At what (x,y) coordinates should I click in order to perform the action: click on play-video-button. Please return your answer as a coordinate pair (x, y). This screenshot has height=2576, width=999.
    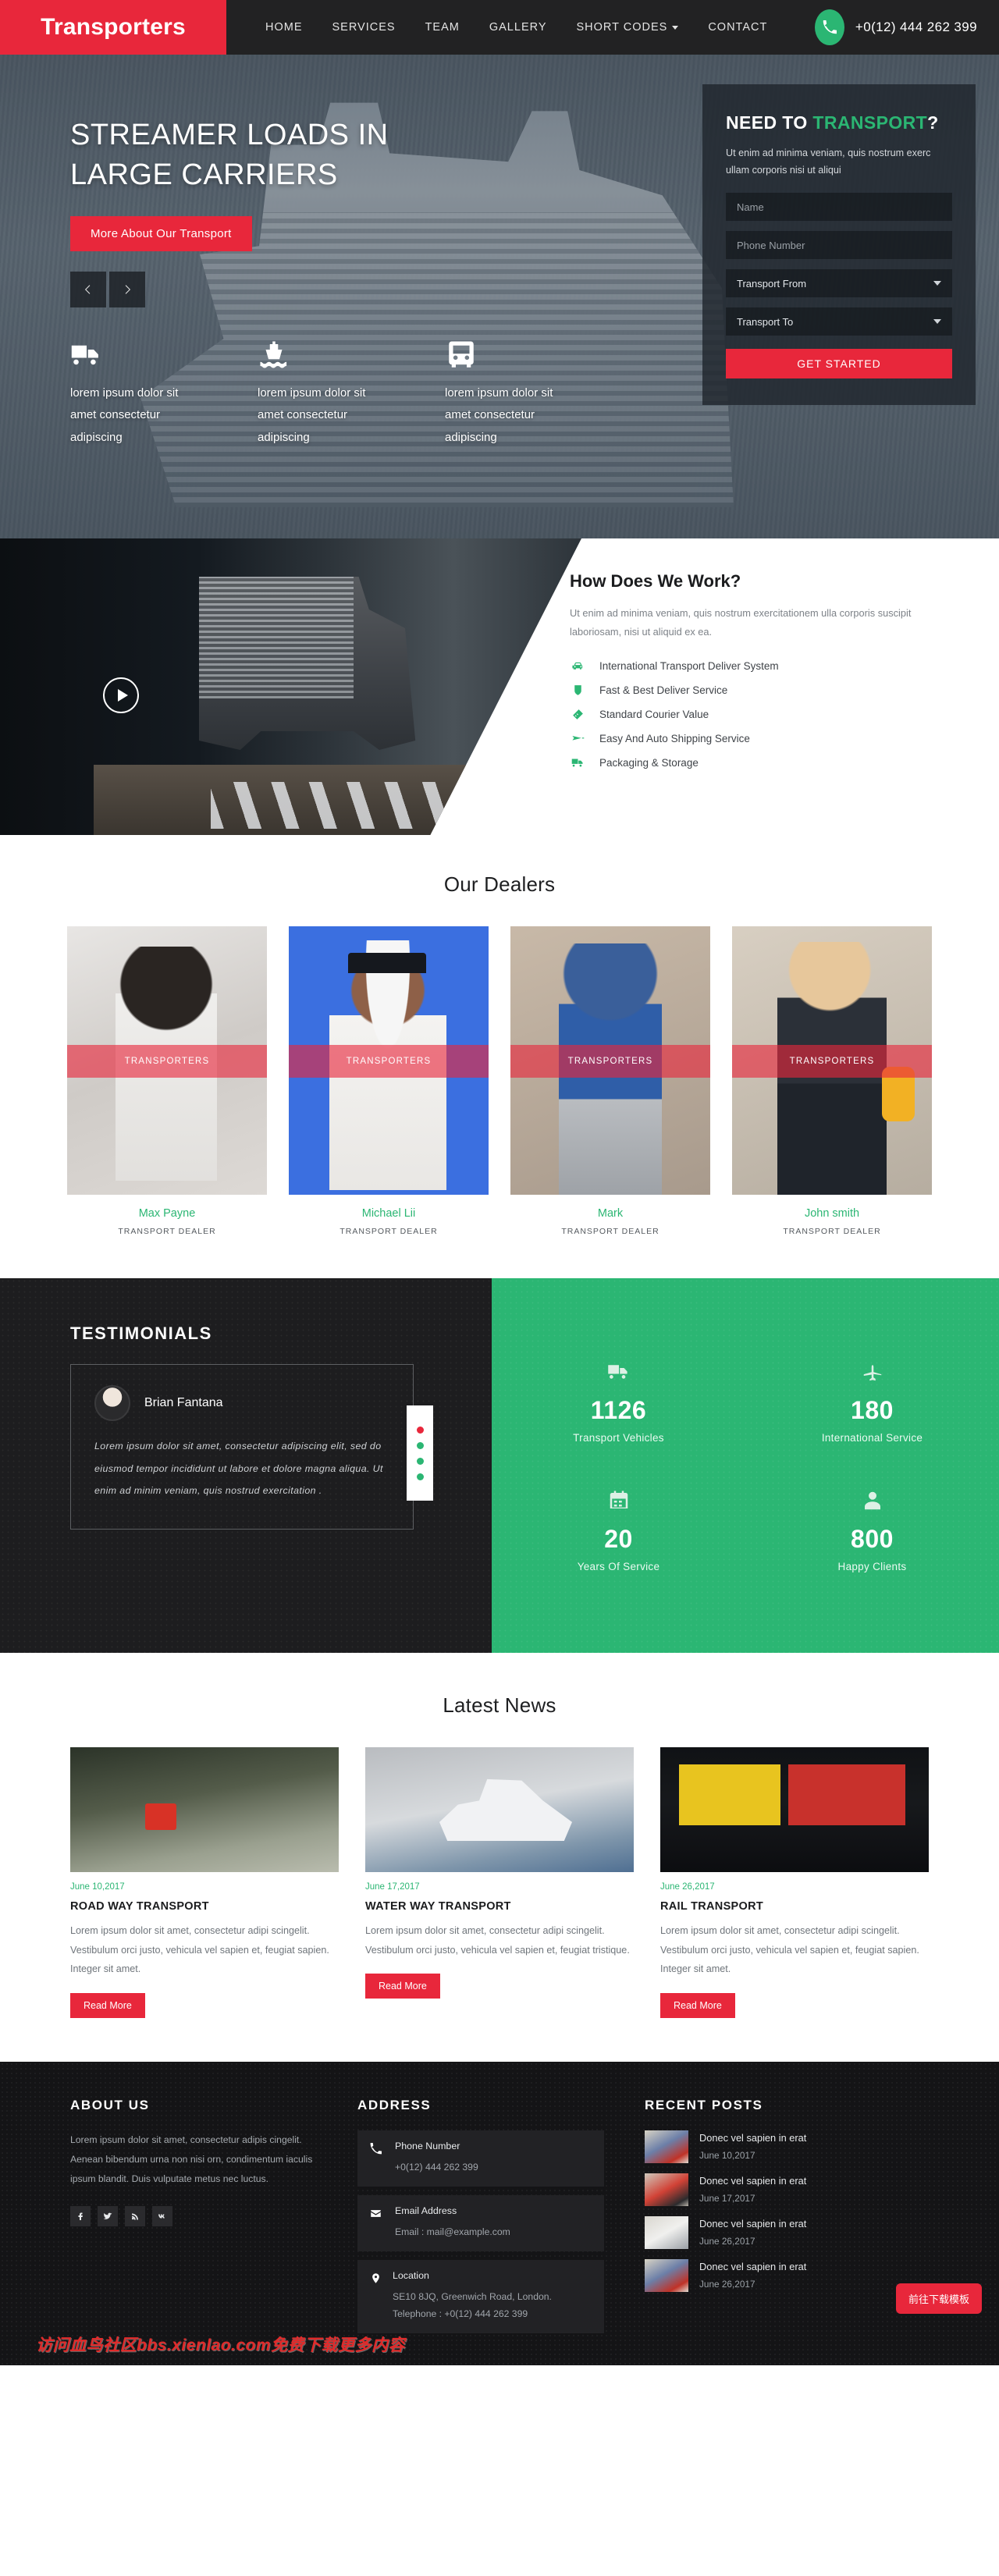
    Looking at the image, I should click on (121, 695).